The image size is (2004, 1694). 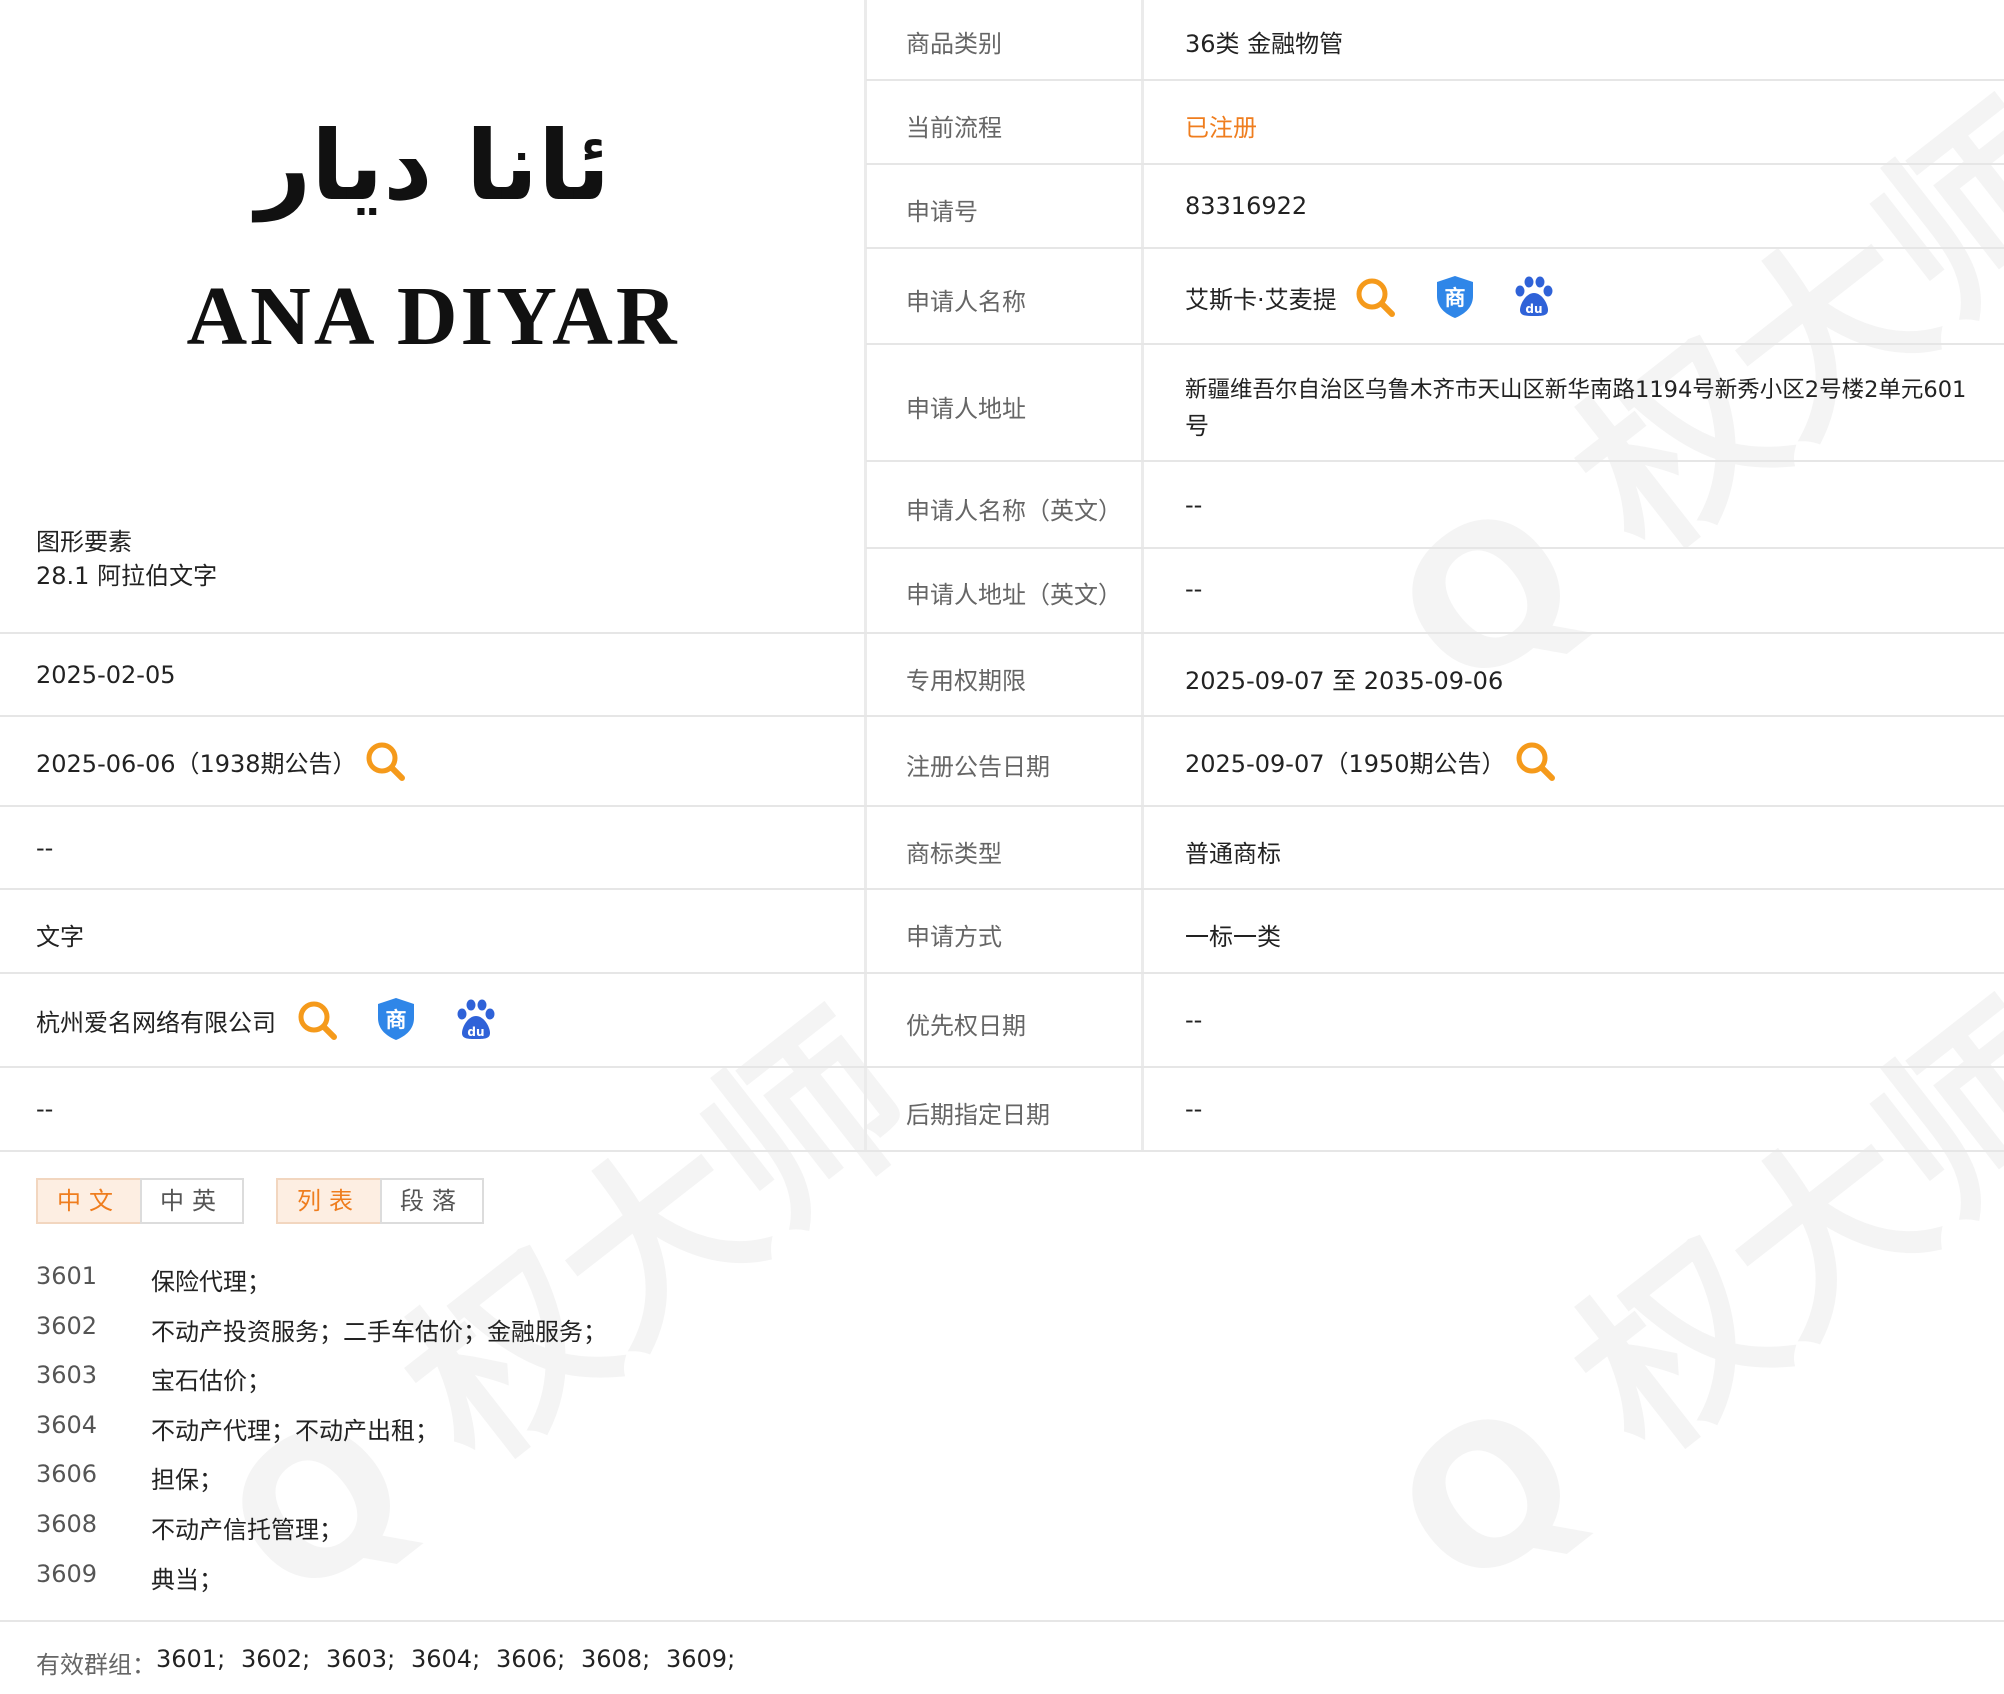 What do you see at coordinates (247, 1530) in the screenshot?
I see `service-text: 不动产信托管理；` at bounding box center [247, 1530].